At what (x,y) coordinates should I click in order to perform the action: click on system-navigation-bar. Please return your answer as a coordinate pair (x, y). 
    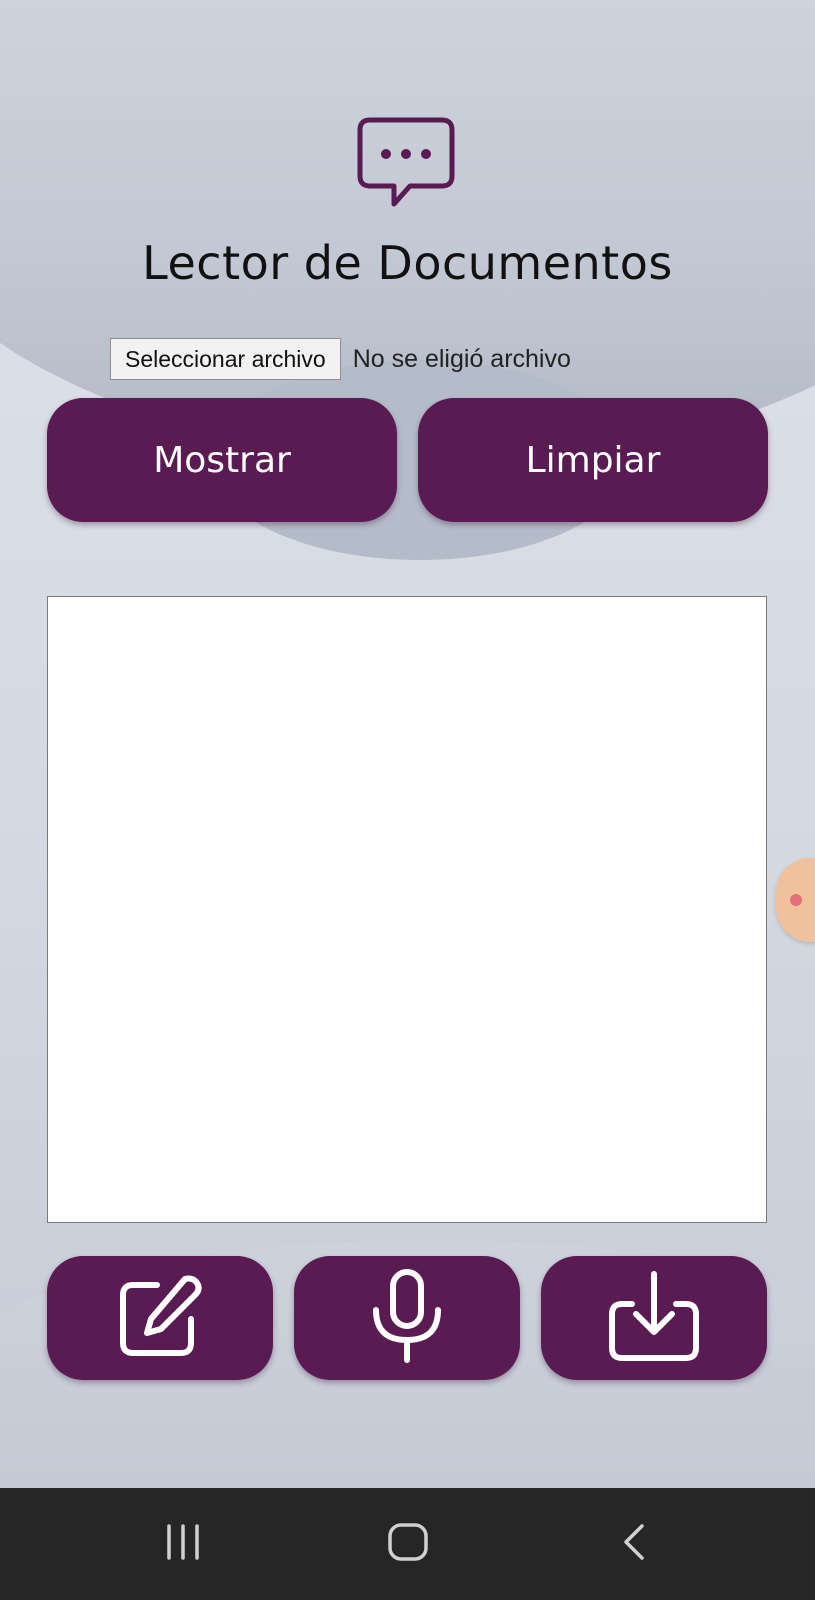
    Looking at the image, I should click on (407, 1544).